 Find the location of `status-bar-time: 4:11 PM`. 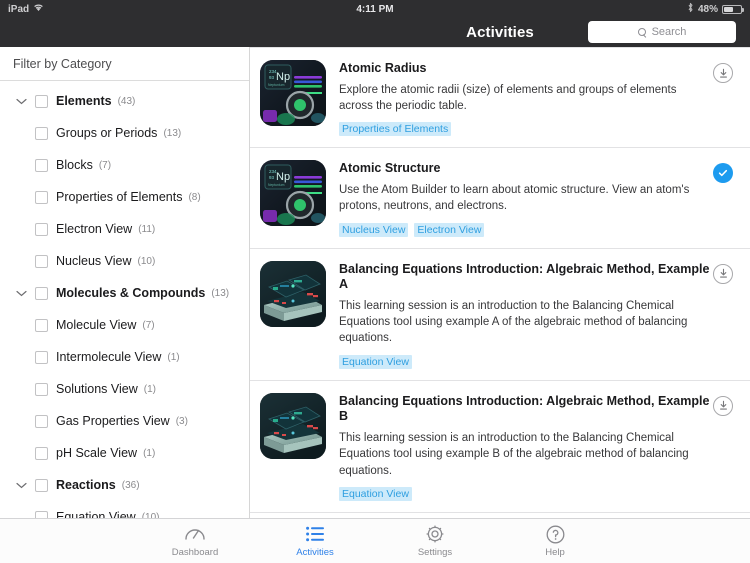

status-bar-time: 4:11 PM is located at coordinates (375, 9).